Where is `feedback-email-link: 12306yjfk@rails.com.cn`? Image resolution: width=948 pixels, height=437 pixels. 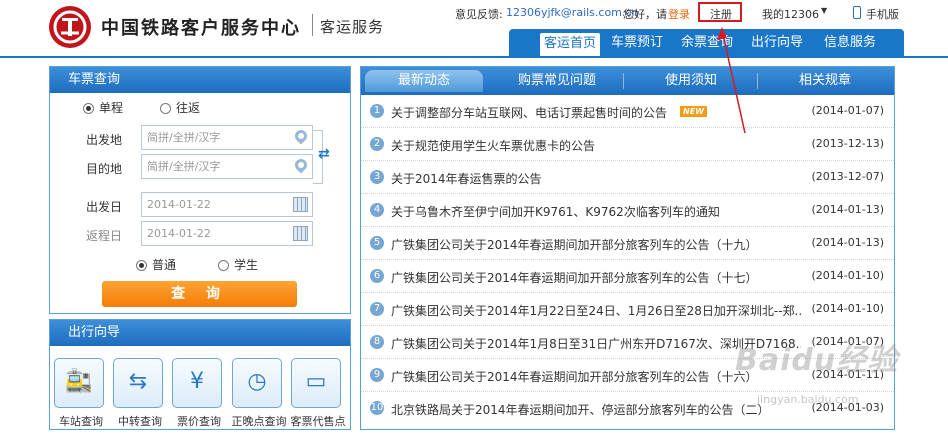
feedback-email-link: 12306yjfk@rails.com.cn is located at coordinates (572, 12).